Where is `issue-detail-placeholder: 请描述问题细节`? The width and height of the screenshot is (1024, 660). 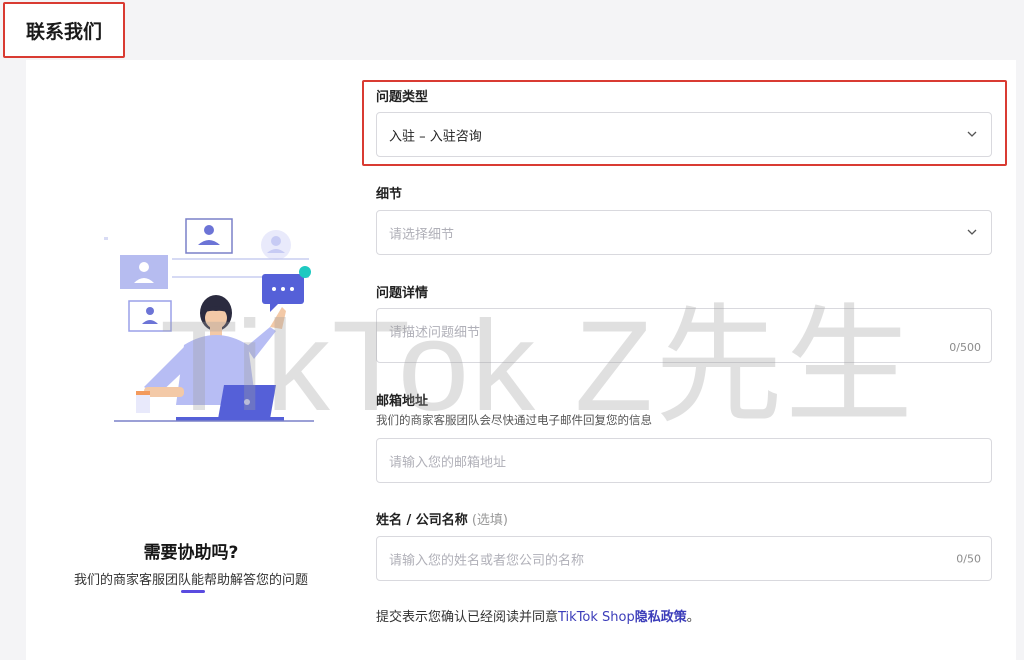
issue-detail-placeholder: 请描述问题细节 is located at coordinates (435, 333).